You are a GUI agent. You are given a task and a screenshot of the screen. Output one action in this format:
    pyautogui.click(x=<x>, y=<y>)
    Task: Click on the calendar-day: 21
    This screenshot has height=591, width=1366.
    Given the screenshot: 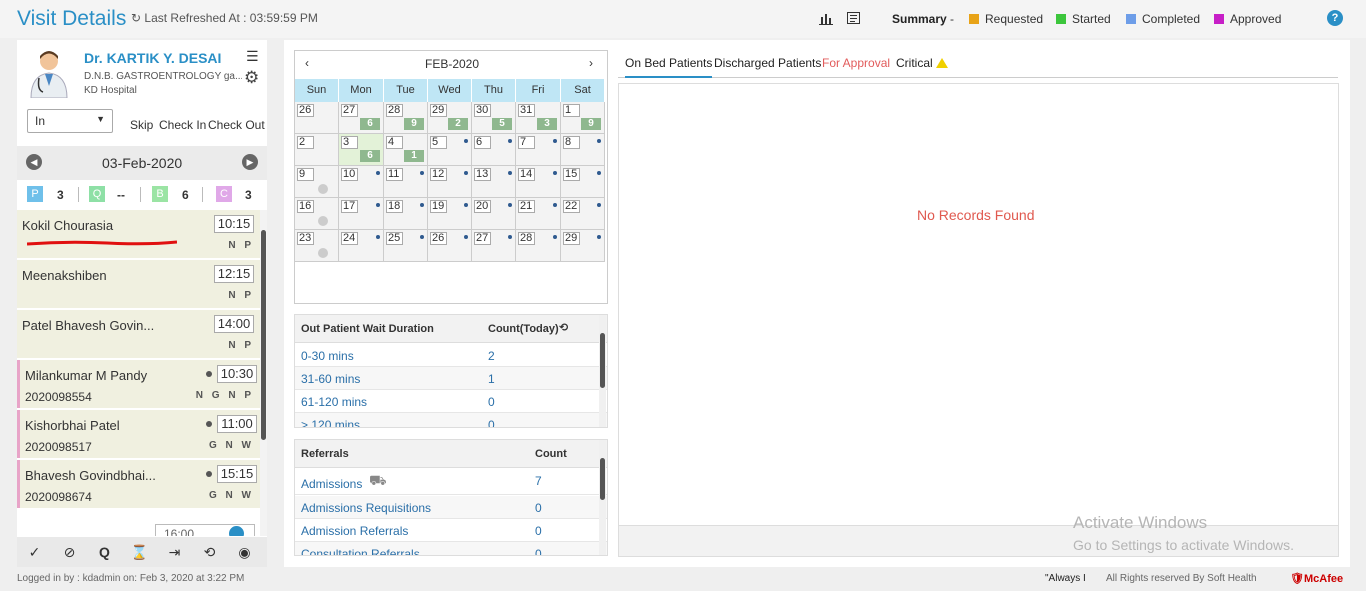 What is the action you would take?
    pyautogui.click(x=538, y=214)
    